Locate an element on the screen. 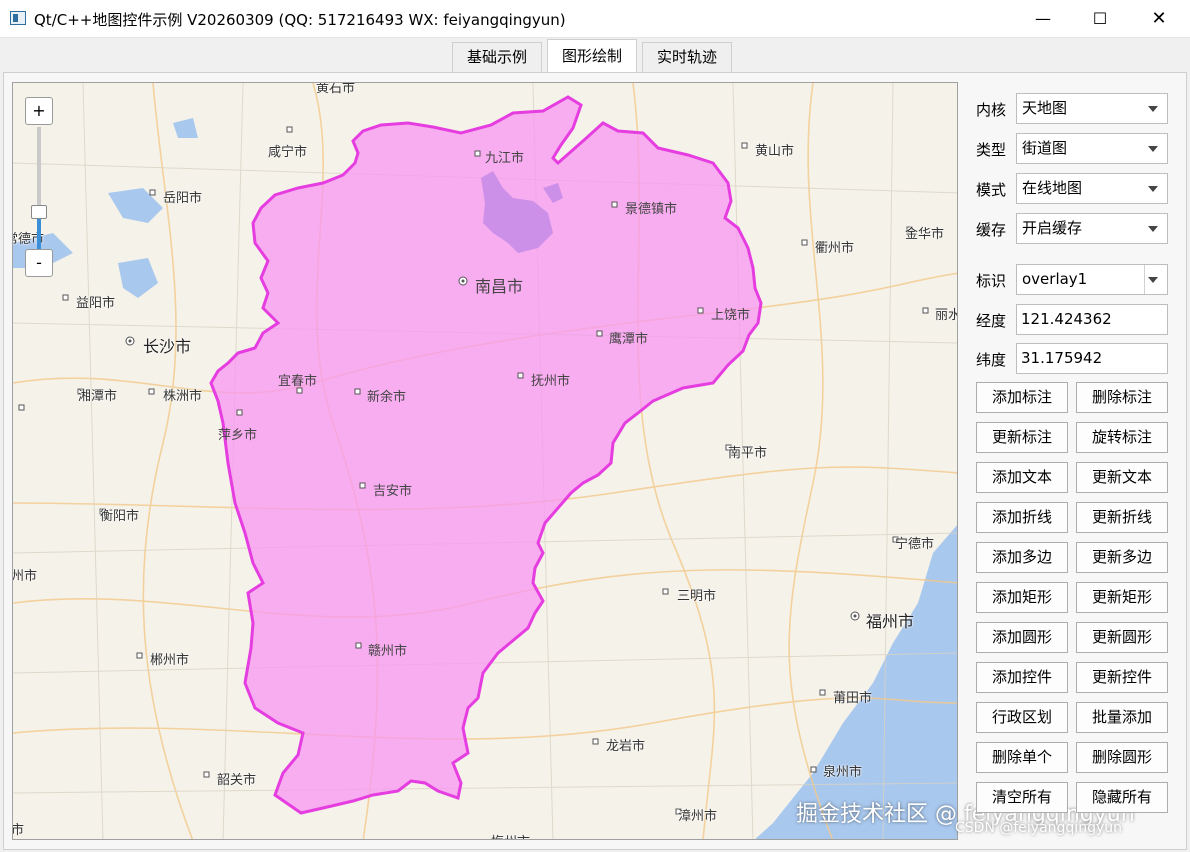 The height and width of the screenshot is (852, 1190). update-circle-button: 更新圆形 is located at coordinates (1122, 637).